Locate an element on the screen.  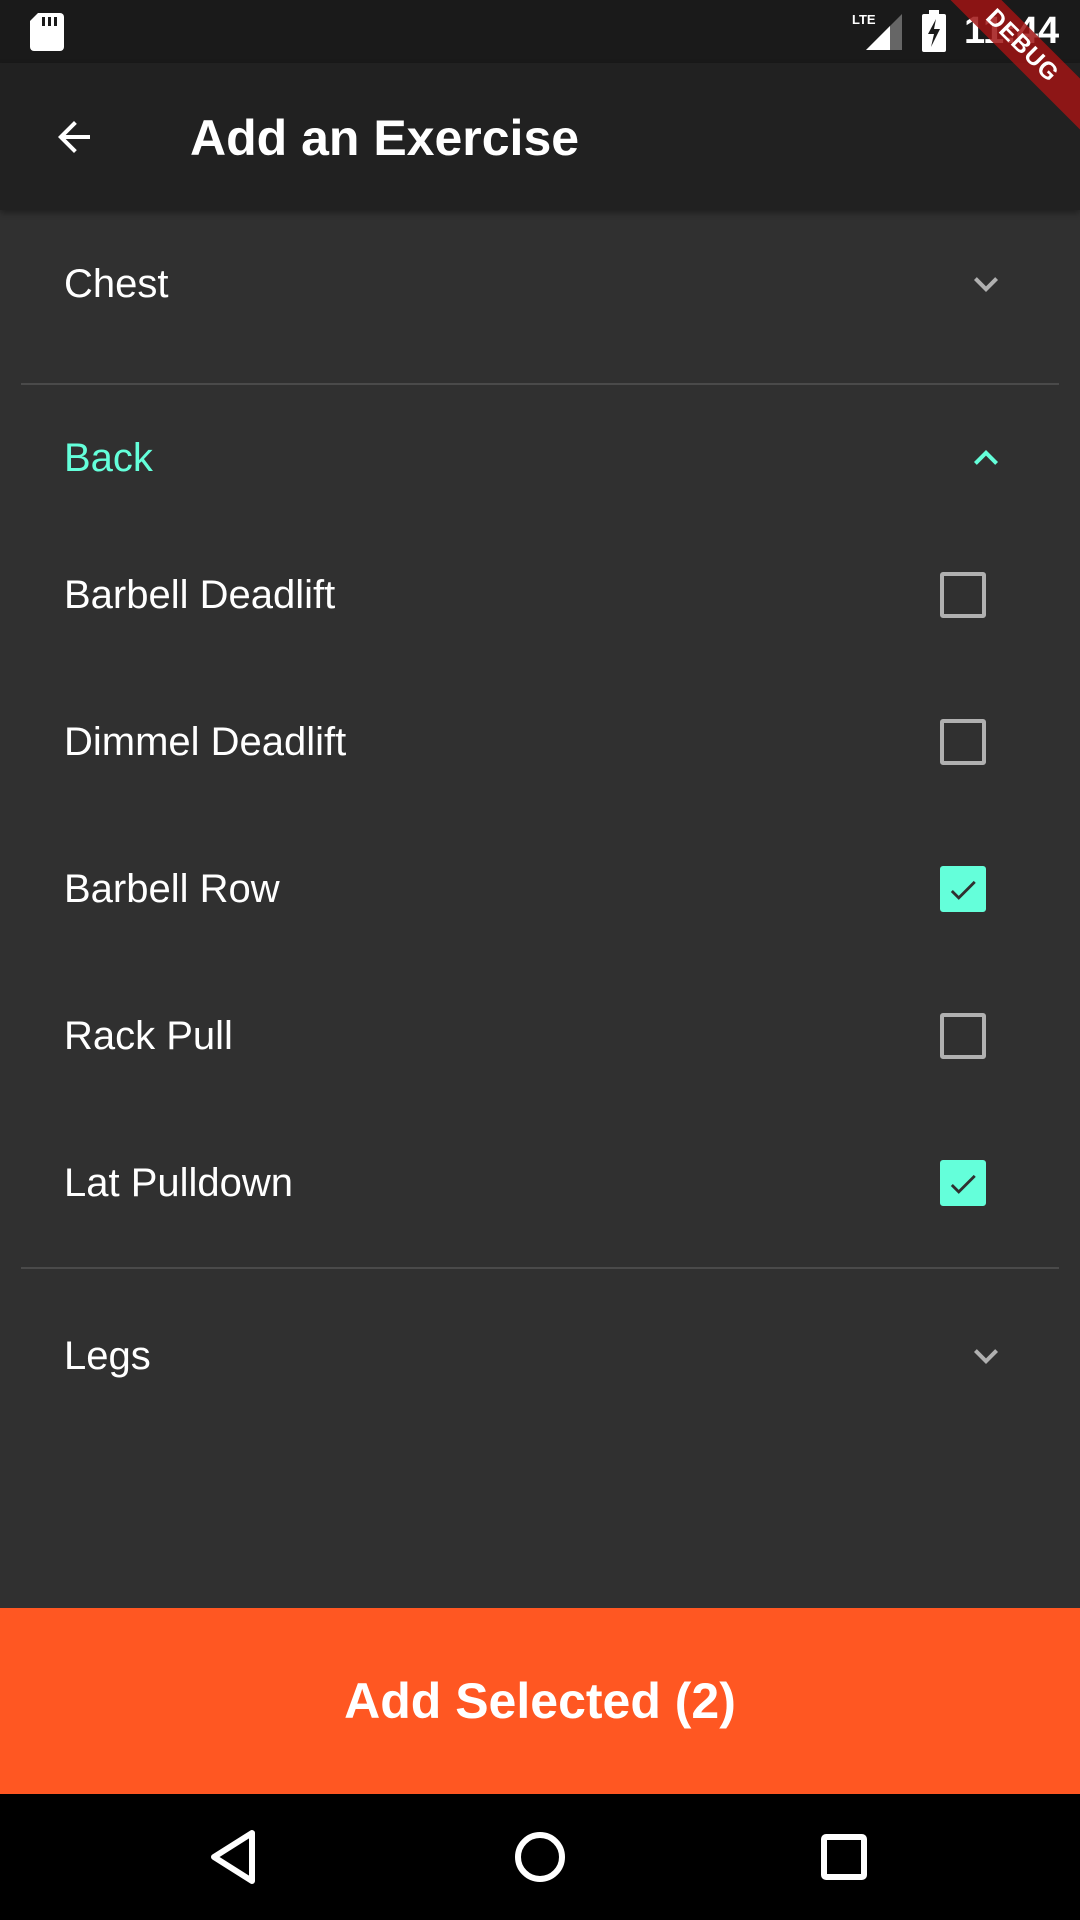
category-header-back: Back is located at coordinates (540, 458).